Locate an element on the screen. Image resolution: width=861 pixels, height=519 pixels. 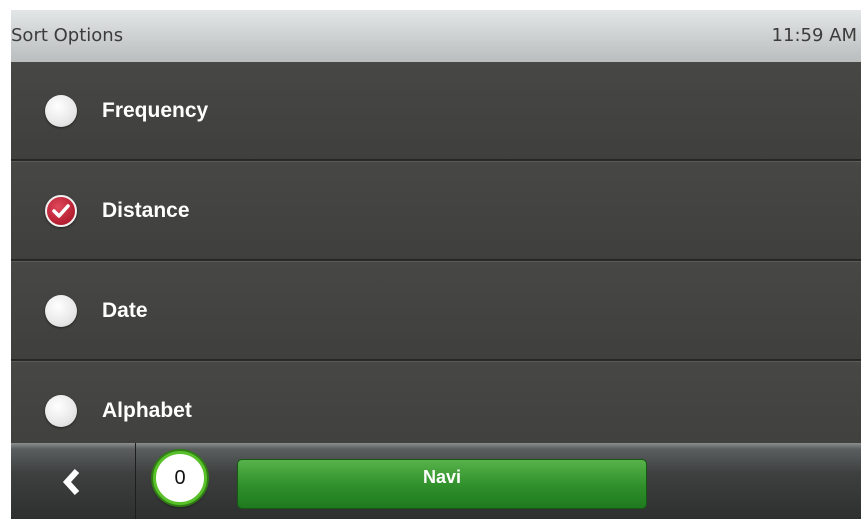
option-label: Distance is located at coordinates (146, 210).